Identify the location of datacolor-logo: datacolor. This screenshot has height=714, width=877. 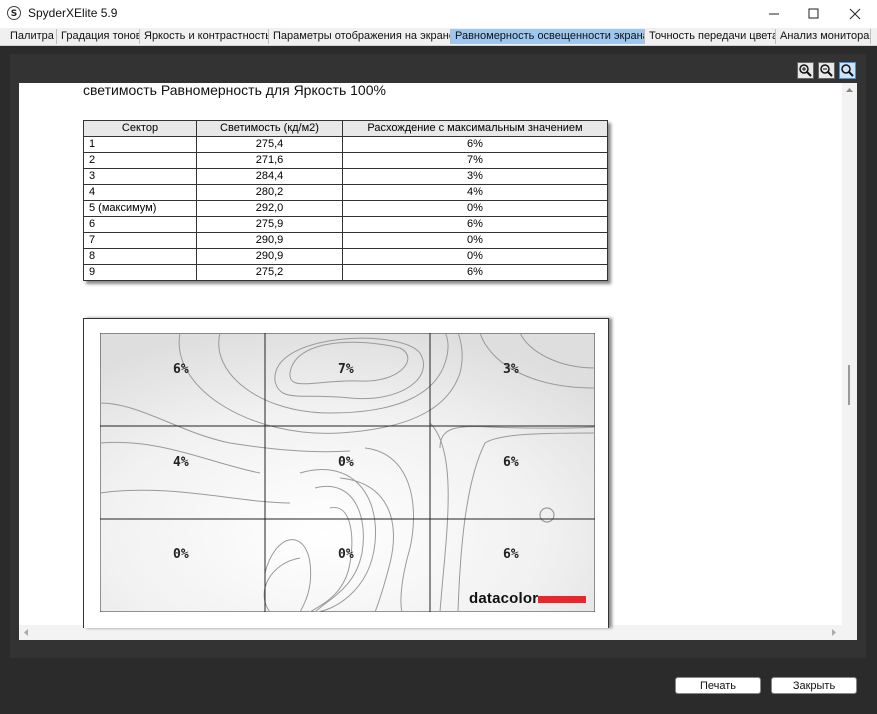
(504, 598).